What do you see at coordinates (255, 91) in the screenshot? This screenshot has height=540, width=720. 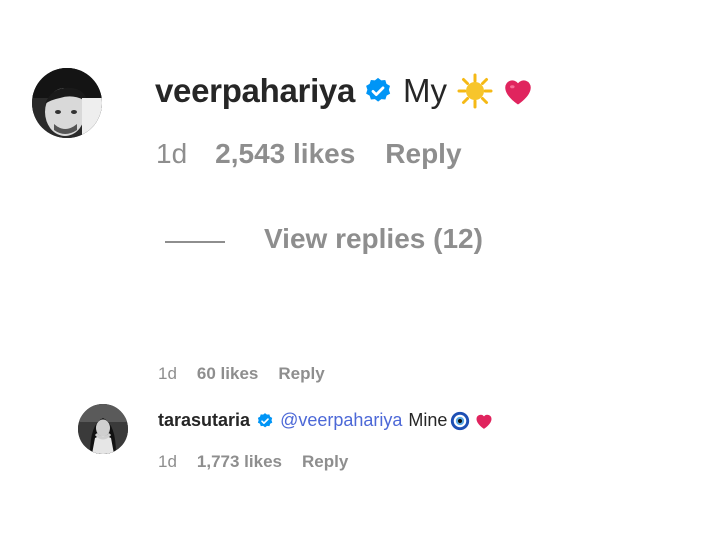 I see `username-veerpahariya: veerpahariya` at bounding box center [255, 91].